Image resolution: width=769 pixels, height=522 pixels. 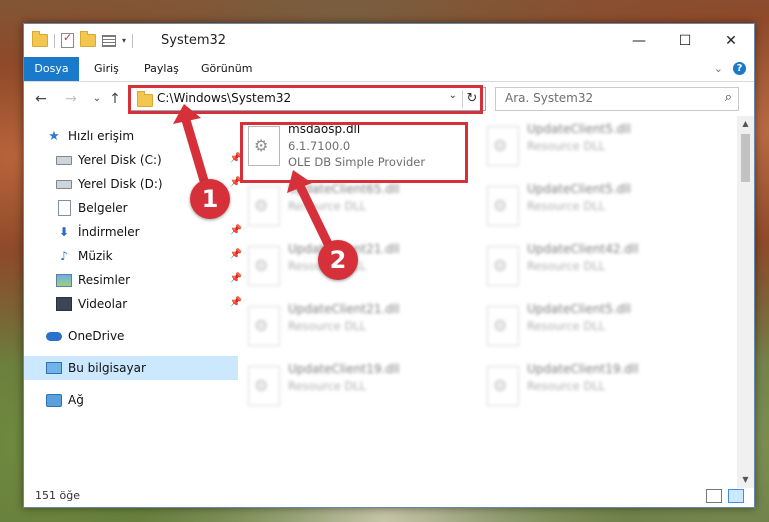 I want to click on vertical-scrollbar: ▲ ▼, so click(x=745, y=302).